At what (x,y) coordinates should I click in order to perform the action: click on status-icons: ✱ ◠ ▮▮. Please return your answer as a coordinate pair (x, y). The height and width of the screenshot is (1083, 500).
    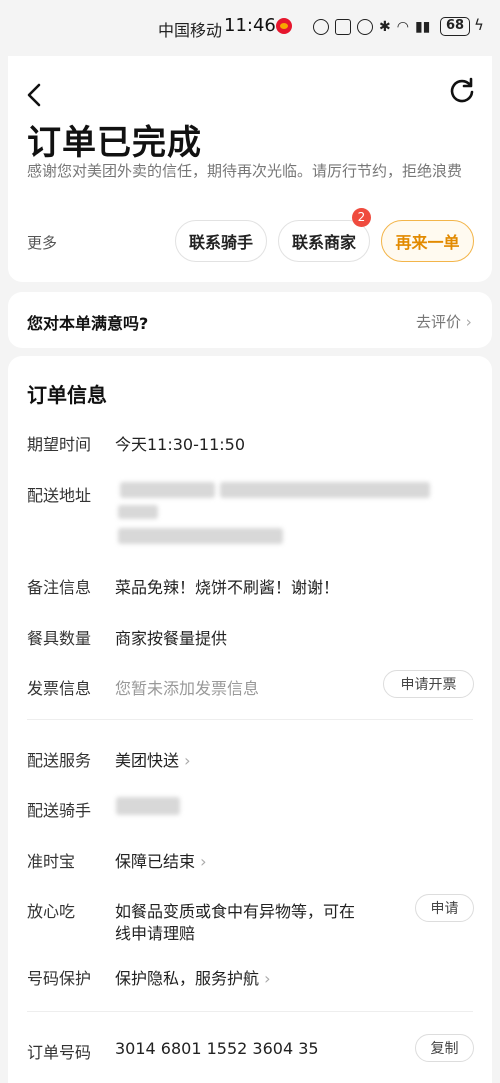
    Looking at the image, I should click on (371, 27).